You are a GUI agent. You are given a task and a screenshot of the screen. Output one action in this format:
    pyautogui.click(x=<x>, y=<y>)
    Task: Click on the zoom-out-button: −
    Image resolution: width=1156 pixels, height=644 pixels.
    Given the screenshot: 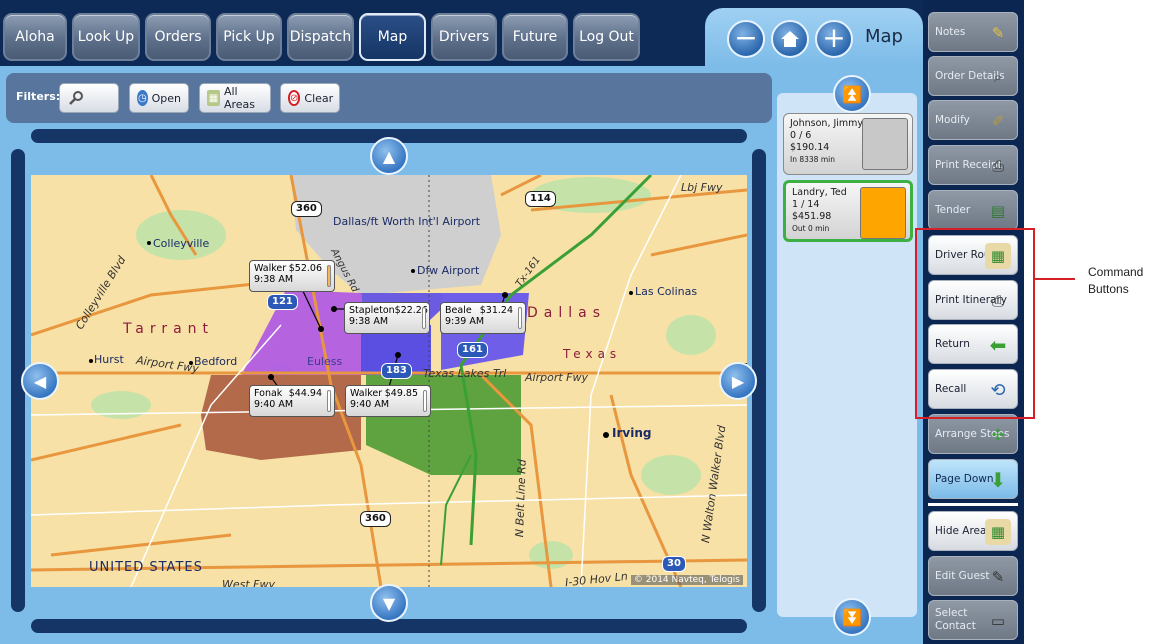 What is the action you would take?
    pyautogui.click(x=746, y=39)
    